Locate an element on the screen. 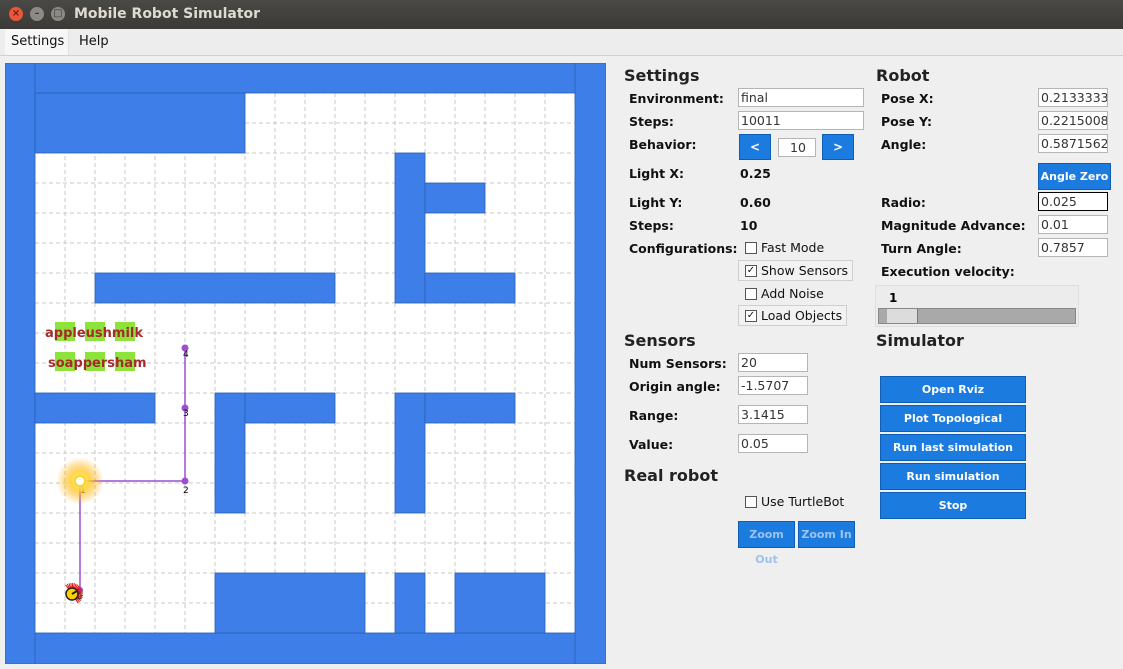 This screenshot has width=1123, height=669. show-sensors-label: Show Sensors is located at coordinates (805, 270).